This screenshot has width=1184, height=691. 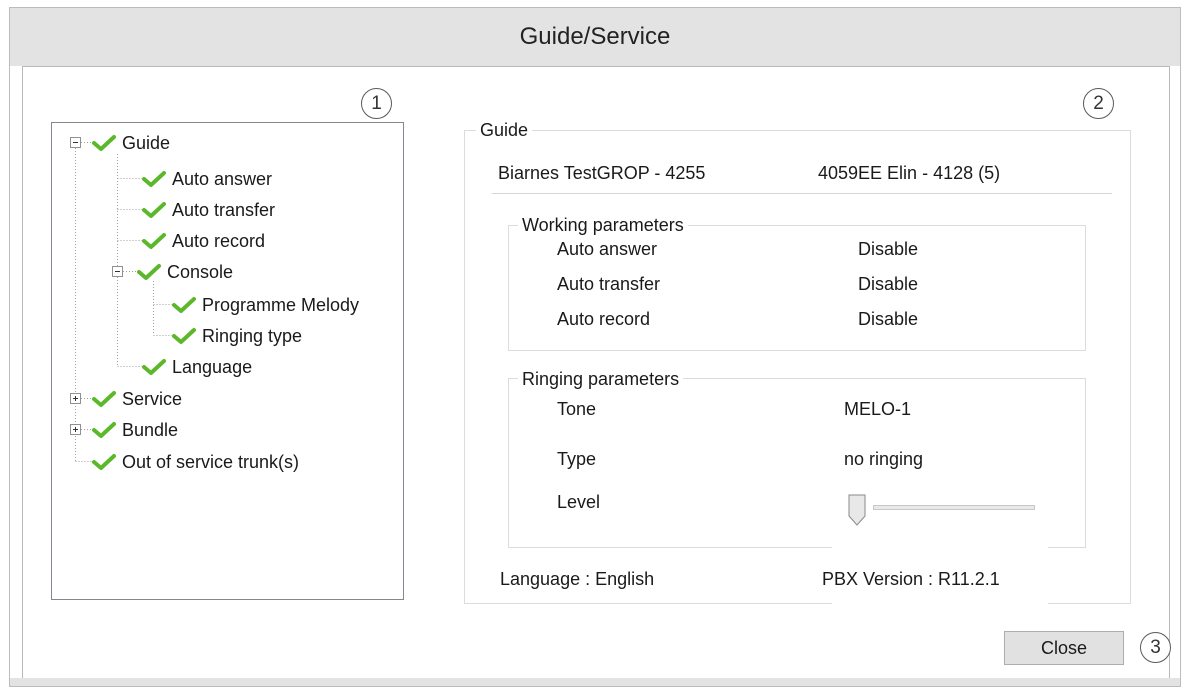 What do you see at coordinates (150, 429) in the screenshot?
I see `tree-node-label: Bundle` at bounding box center [150, 429].